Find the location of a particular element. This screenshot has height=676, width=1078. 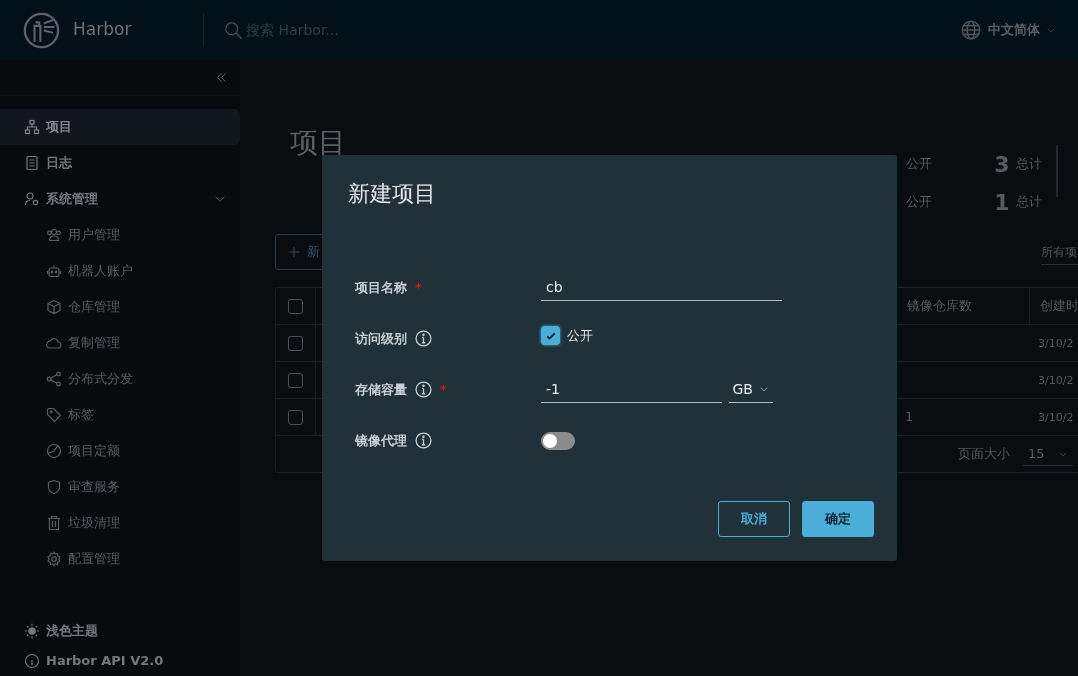

stat-value: 1 is located at coordinates (1002, 202).